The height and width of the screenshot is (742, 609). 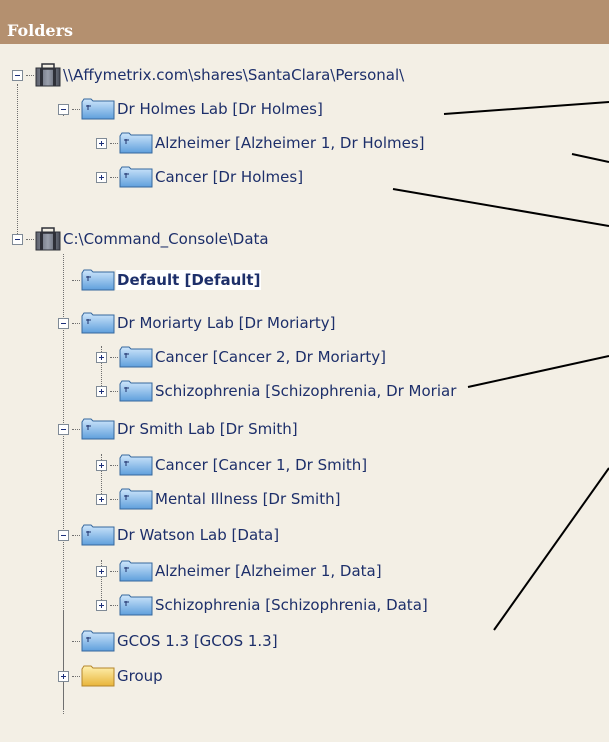 I want to click on tree-node-label: Cancer [Cancer 1, Dr Smith], so click(x=261, y=465).